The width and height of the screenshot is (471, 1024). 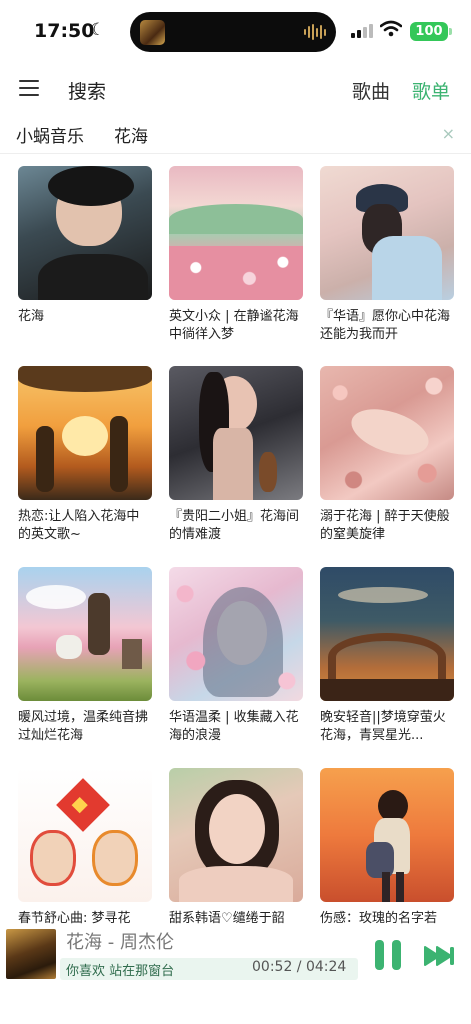 What do you see at coordinates (98, 30) in the screenshot?
I see `moon-icon: ☾` at bounding box center [98, 30].